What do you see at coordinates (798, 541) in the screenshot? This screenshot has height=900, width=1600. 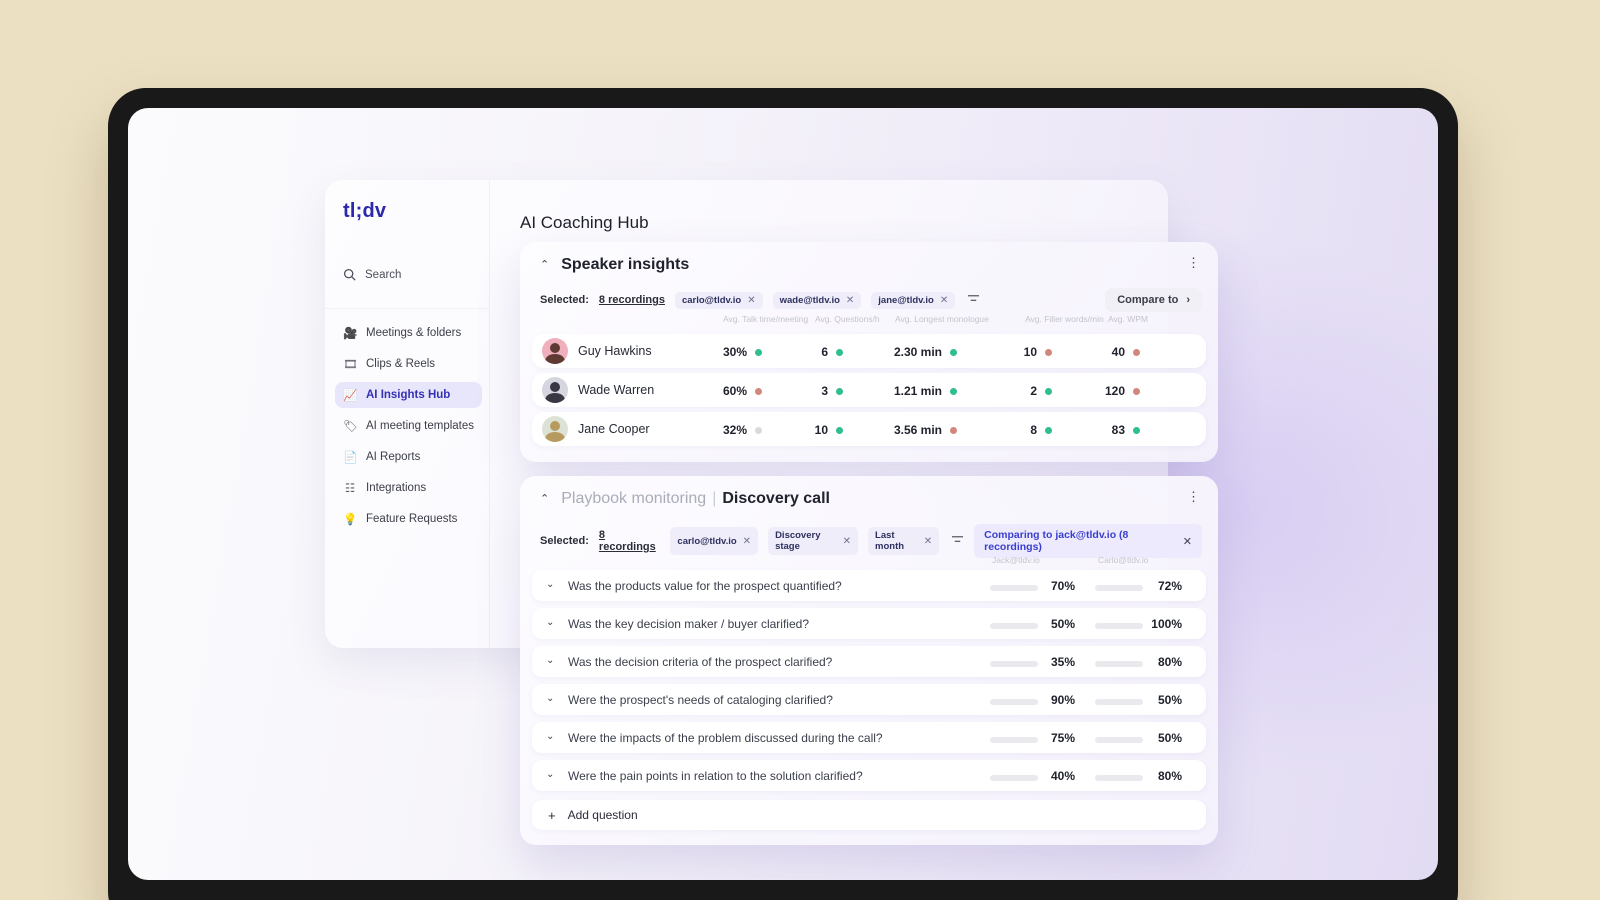 I see `chip-label: Discovery stage` at bounding box center [798, 541].